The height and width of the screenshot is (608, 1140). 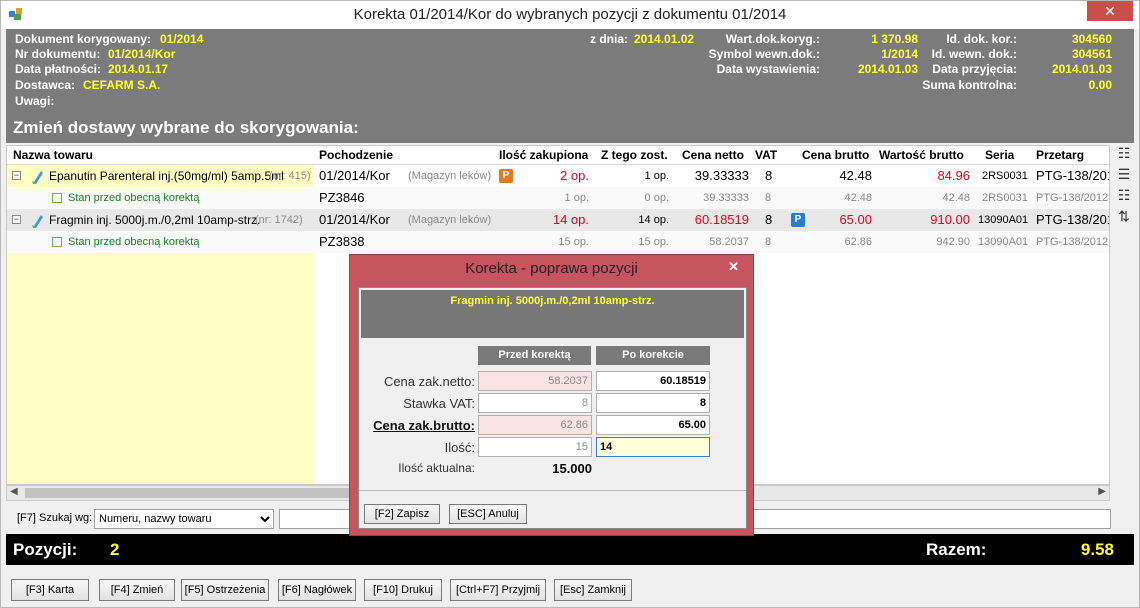 I want to click on cancel-button: [ESC] Anuluj, so click(x=488, y=514).